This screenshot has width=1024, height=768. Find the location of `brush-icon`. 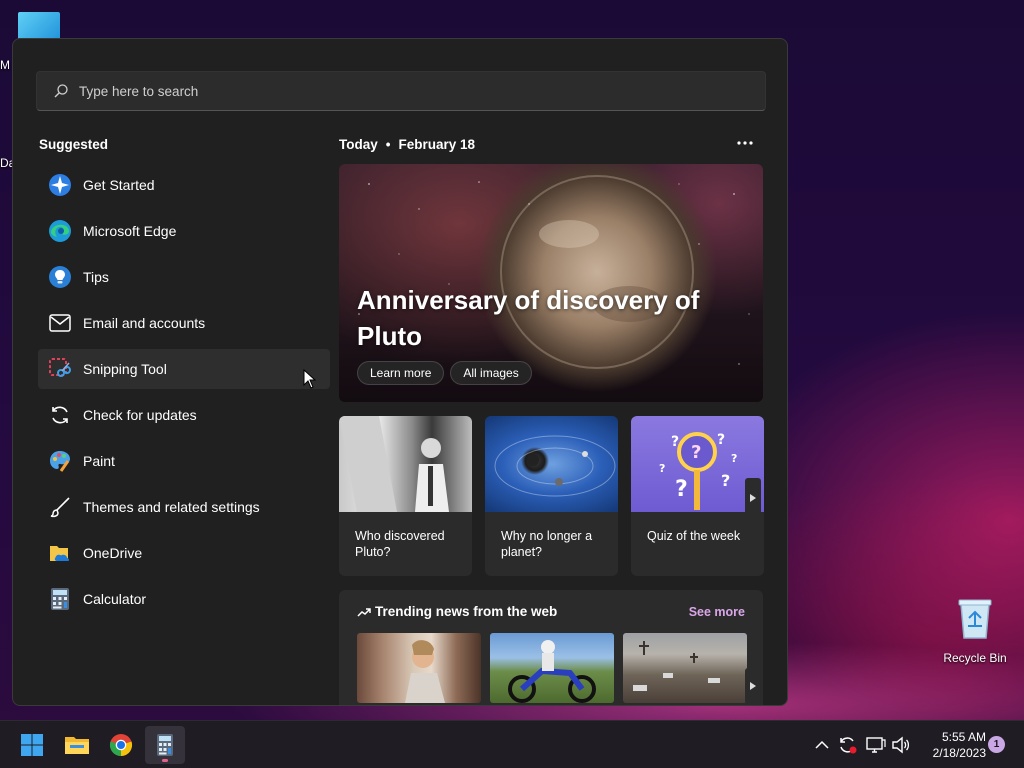

brush-icon is located at coordinates (60, 507).